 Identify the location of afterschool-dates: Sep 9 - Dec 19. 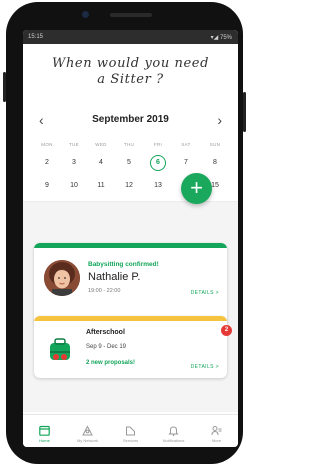
(106, 347).